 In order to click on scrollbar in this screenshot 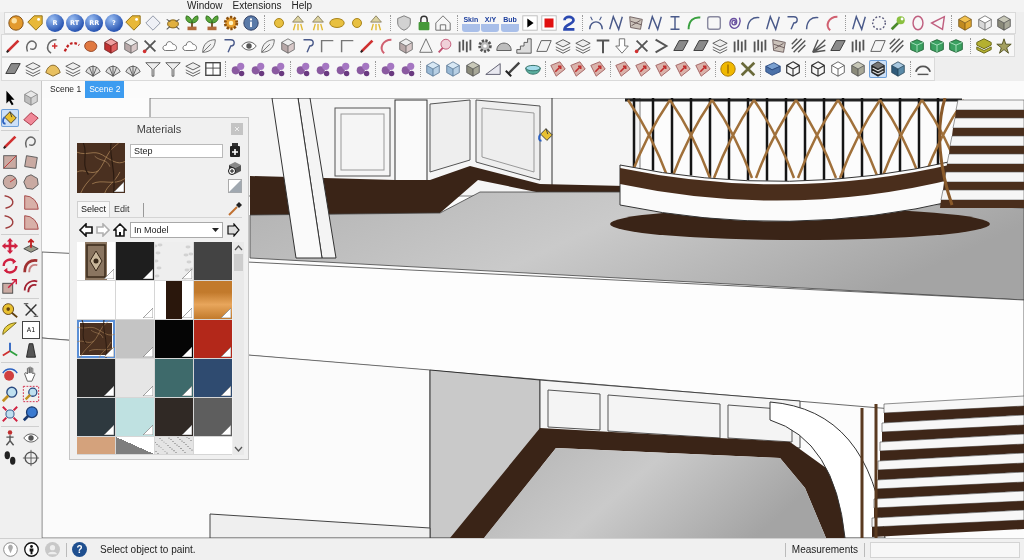, I will do `click(238, 348)`.